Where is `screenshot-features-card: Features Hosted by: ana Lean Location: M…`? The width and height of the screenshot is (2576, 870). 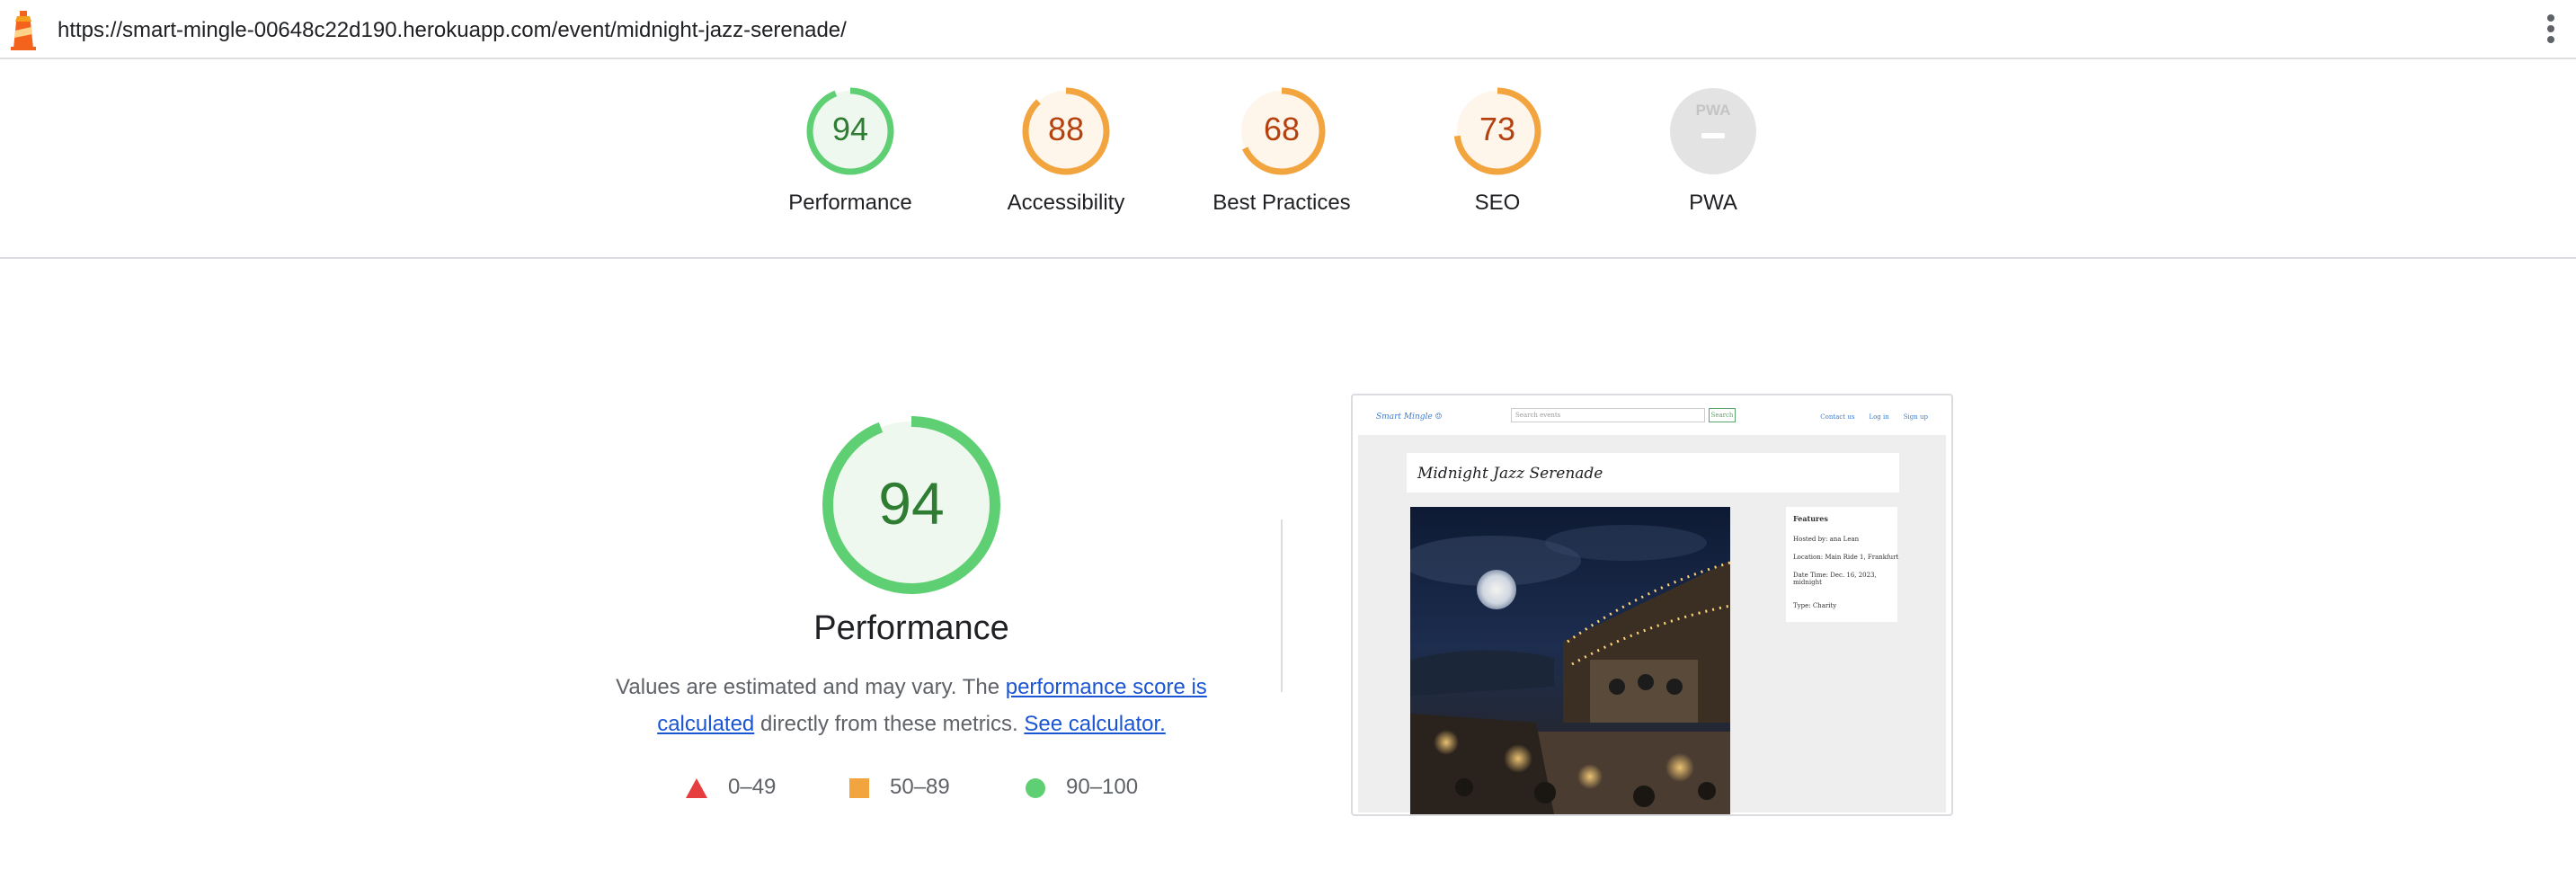 screenshot-features-card: Features Hosted by: ana Lean Location: M… is located at coordinates (1843, 564).